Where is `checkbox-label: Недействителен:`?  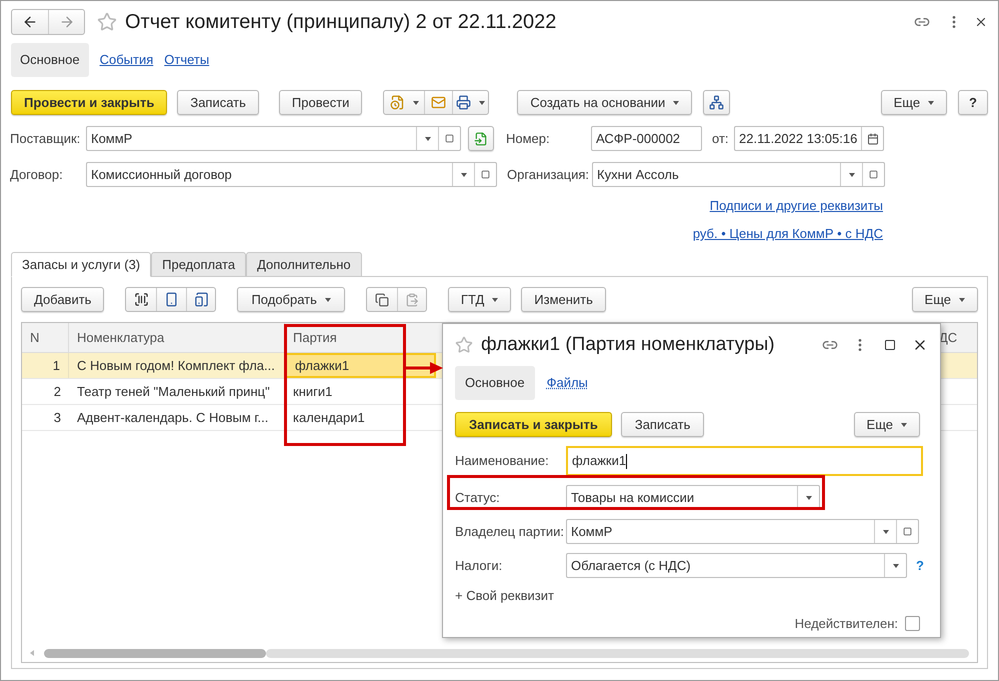
checkbox-label: Недействителен: is located at coordinates (846, 624).